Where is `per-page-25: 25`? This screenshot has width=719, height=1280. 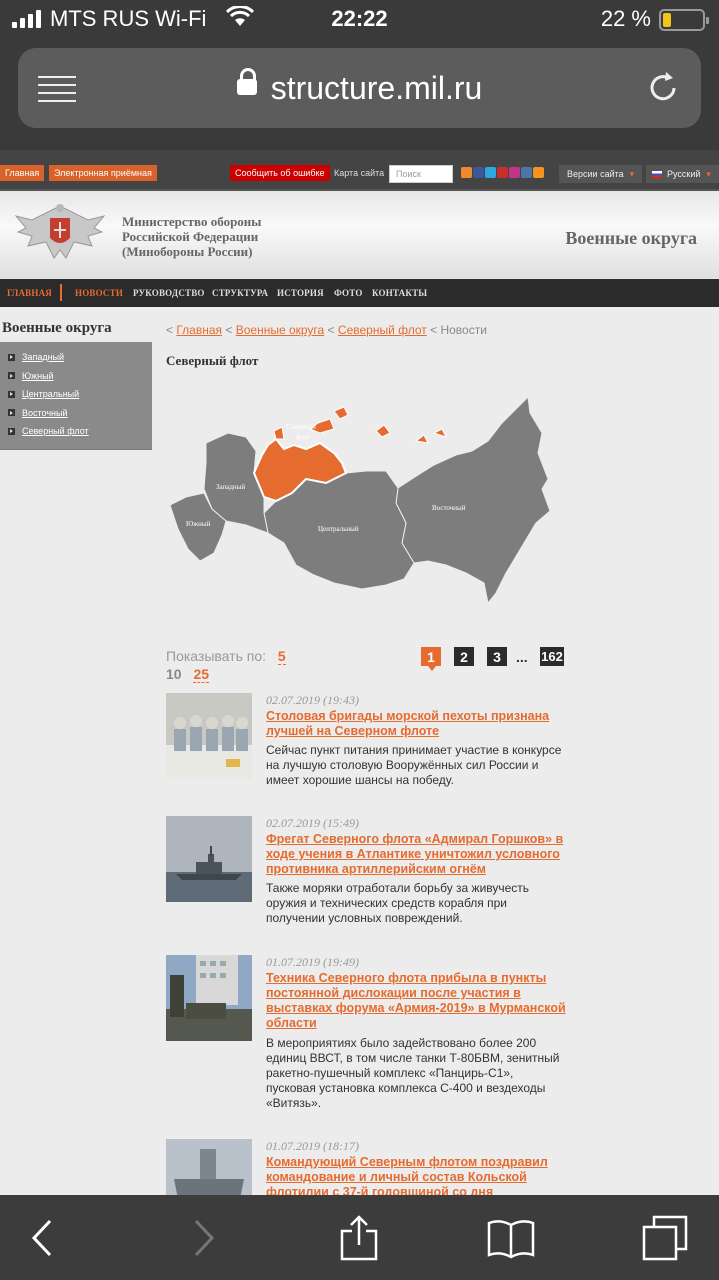
per-page-25: 25 is located at coordinates (201, 674).